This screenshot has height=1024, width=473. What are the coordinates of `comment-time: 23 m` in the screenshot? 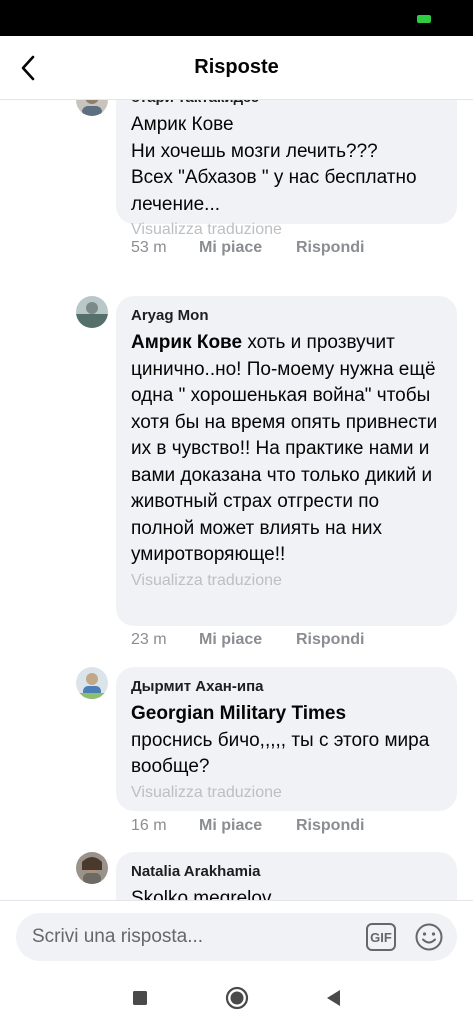 It's located at (149, 639).